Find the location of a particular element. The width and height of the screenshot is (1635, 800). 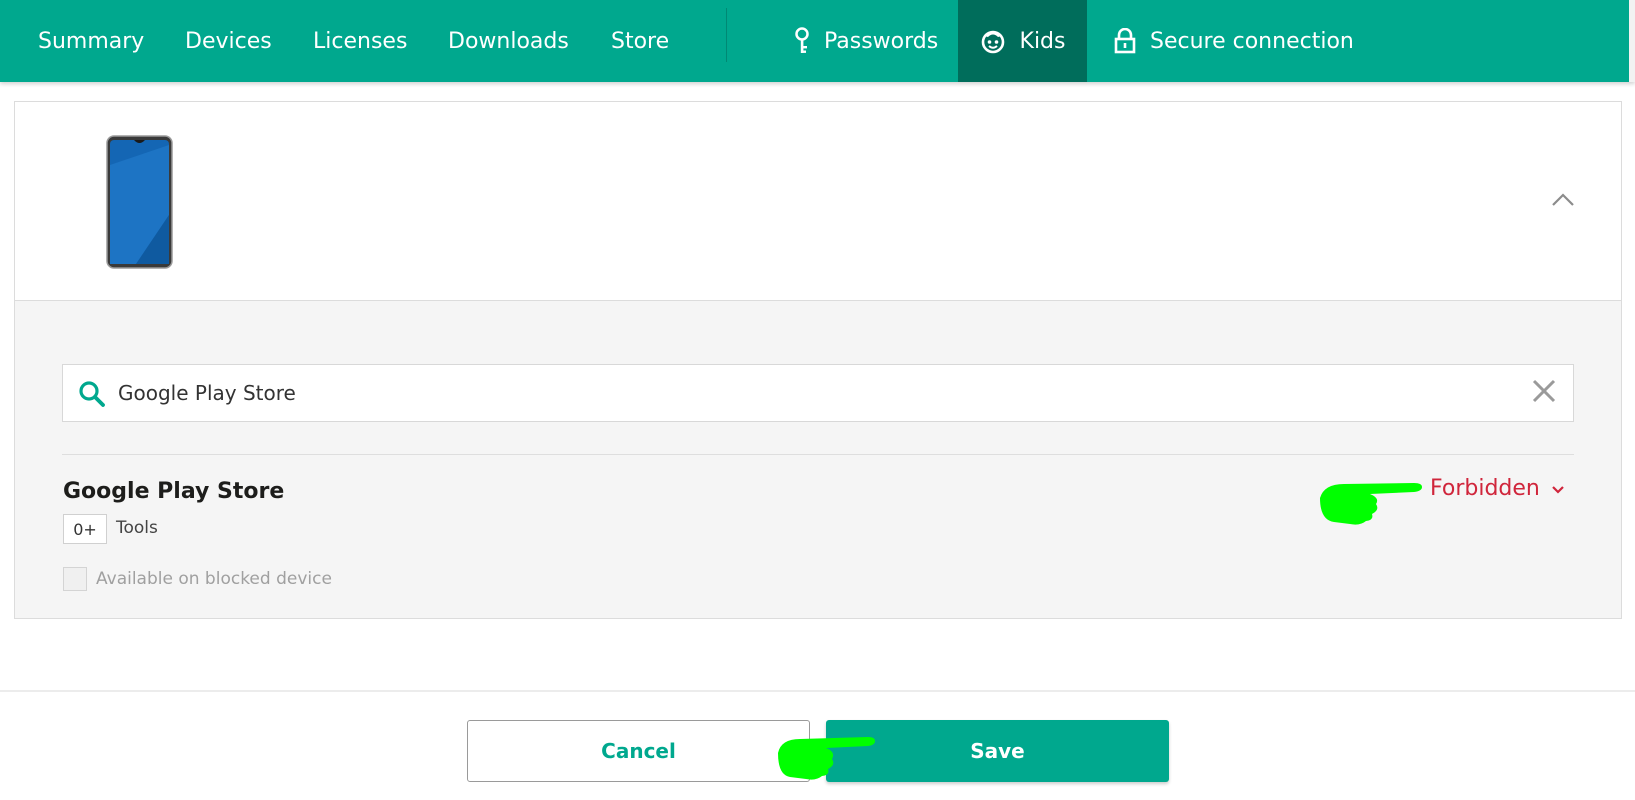

close-icon is located at coordinates (1544, 393).